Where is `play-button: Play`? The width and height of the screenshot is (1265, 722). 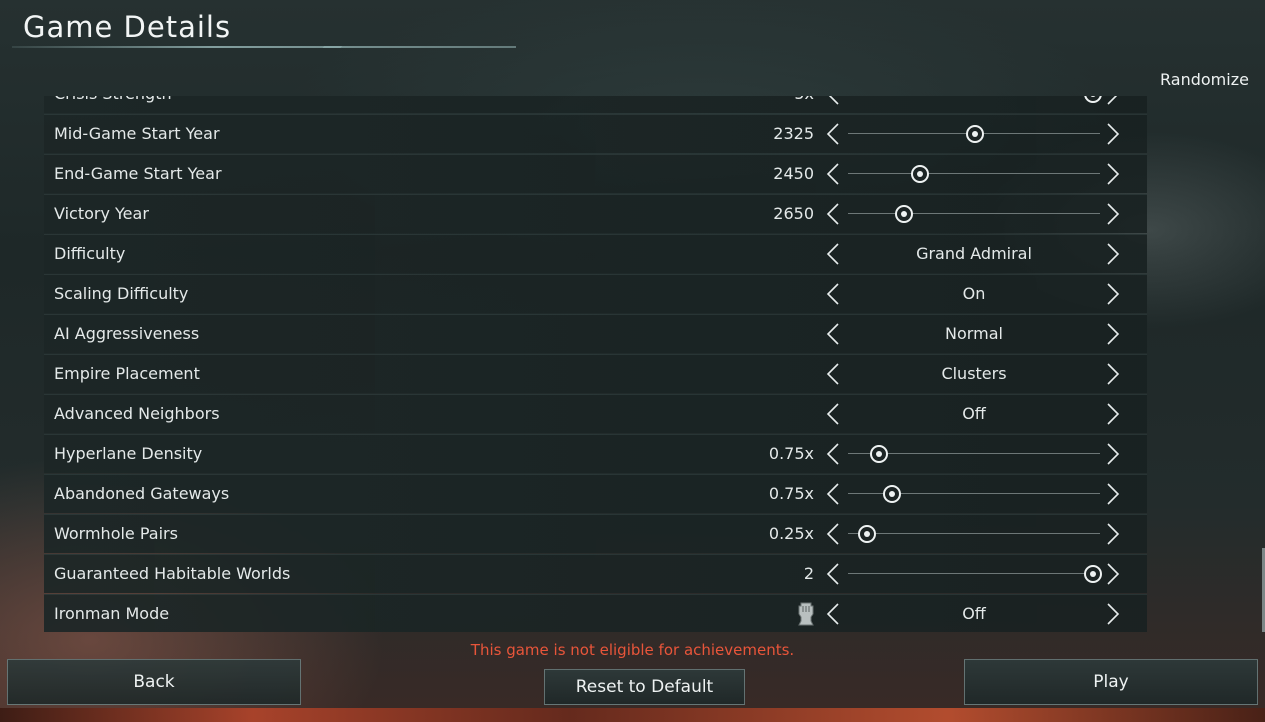
play-button: Play is located at coordinates (1111, 682).